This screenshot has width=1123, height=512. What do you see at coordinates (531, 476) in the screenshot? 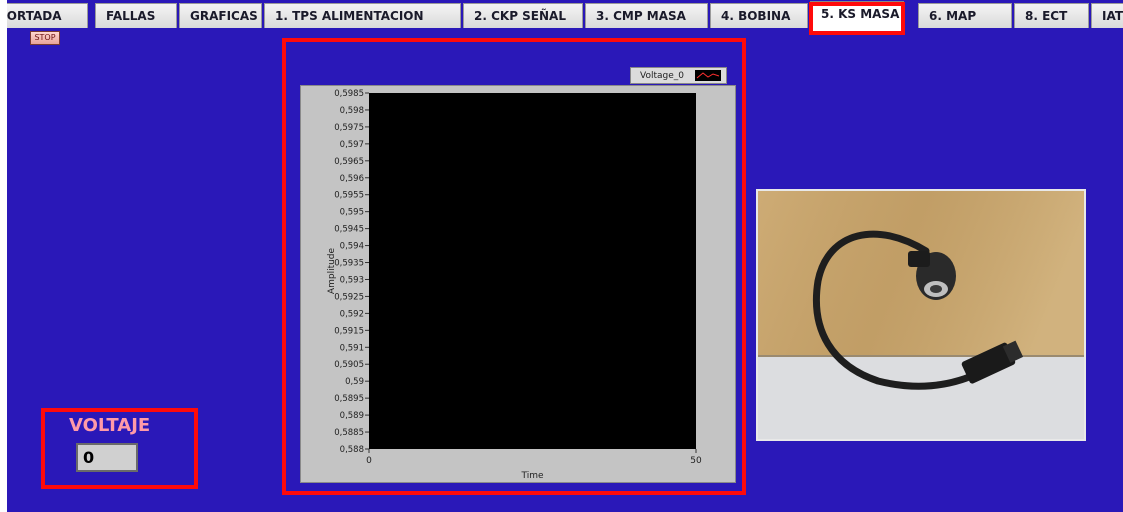
I see `x-axis-label: Time` at bounding box center [531, 476].